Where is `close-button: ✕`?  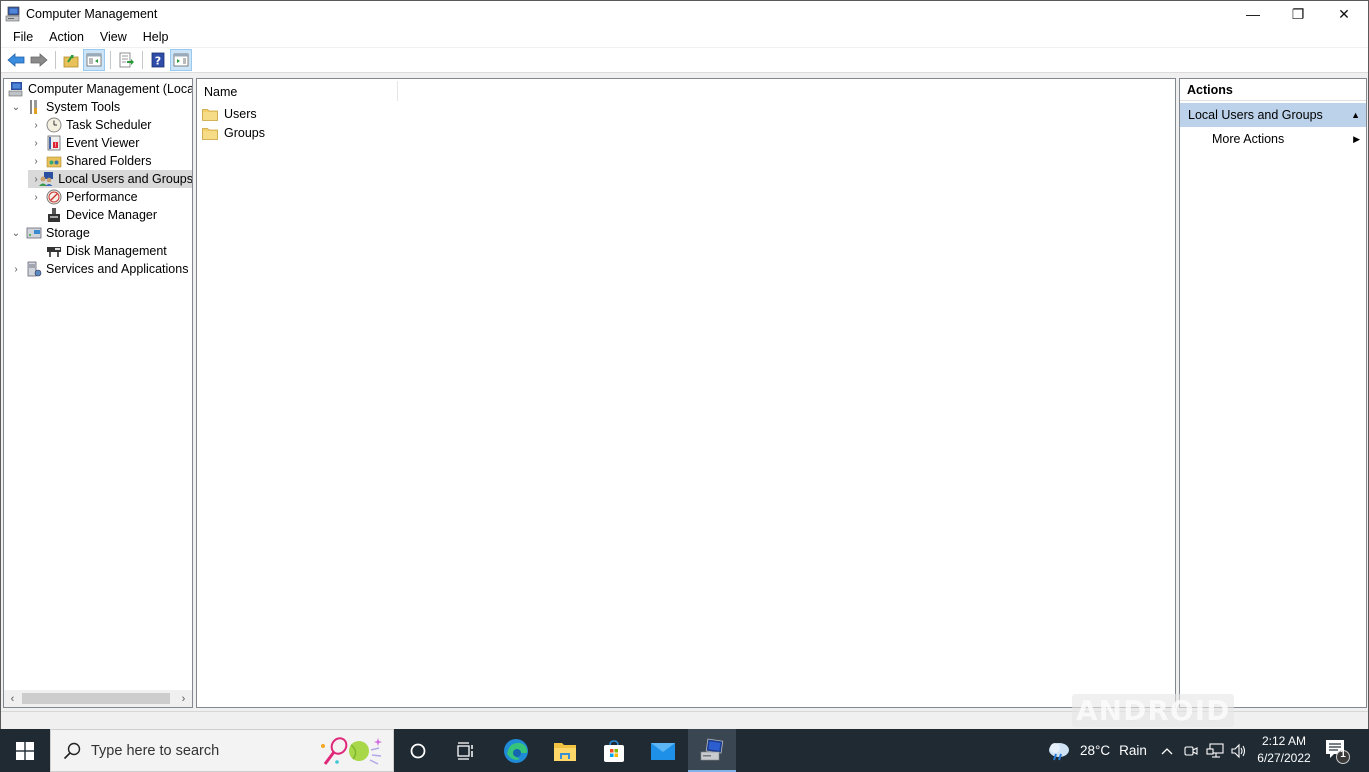 close-button: ✕ is located at coordinates (1344, 14).